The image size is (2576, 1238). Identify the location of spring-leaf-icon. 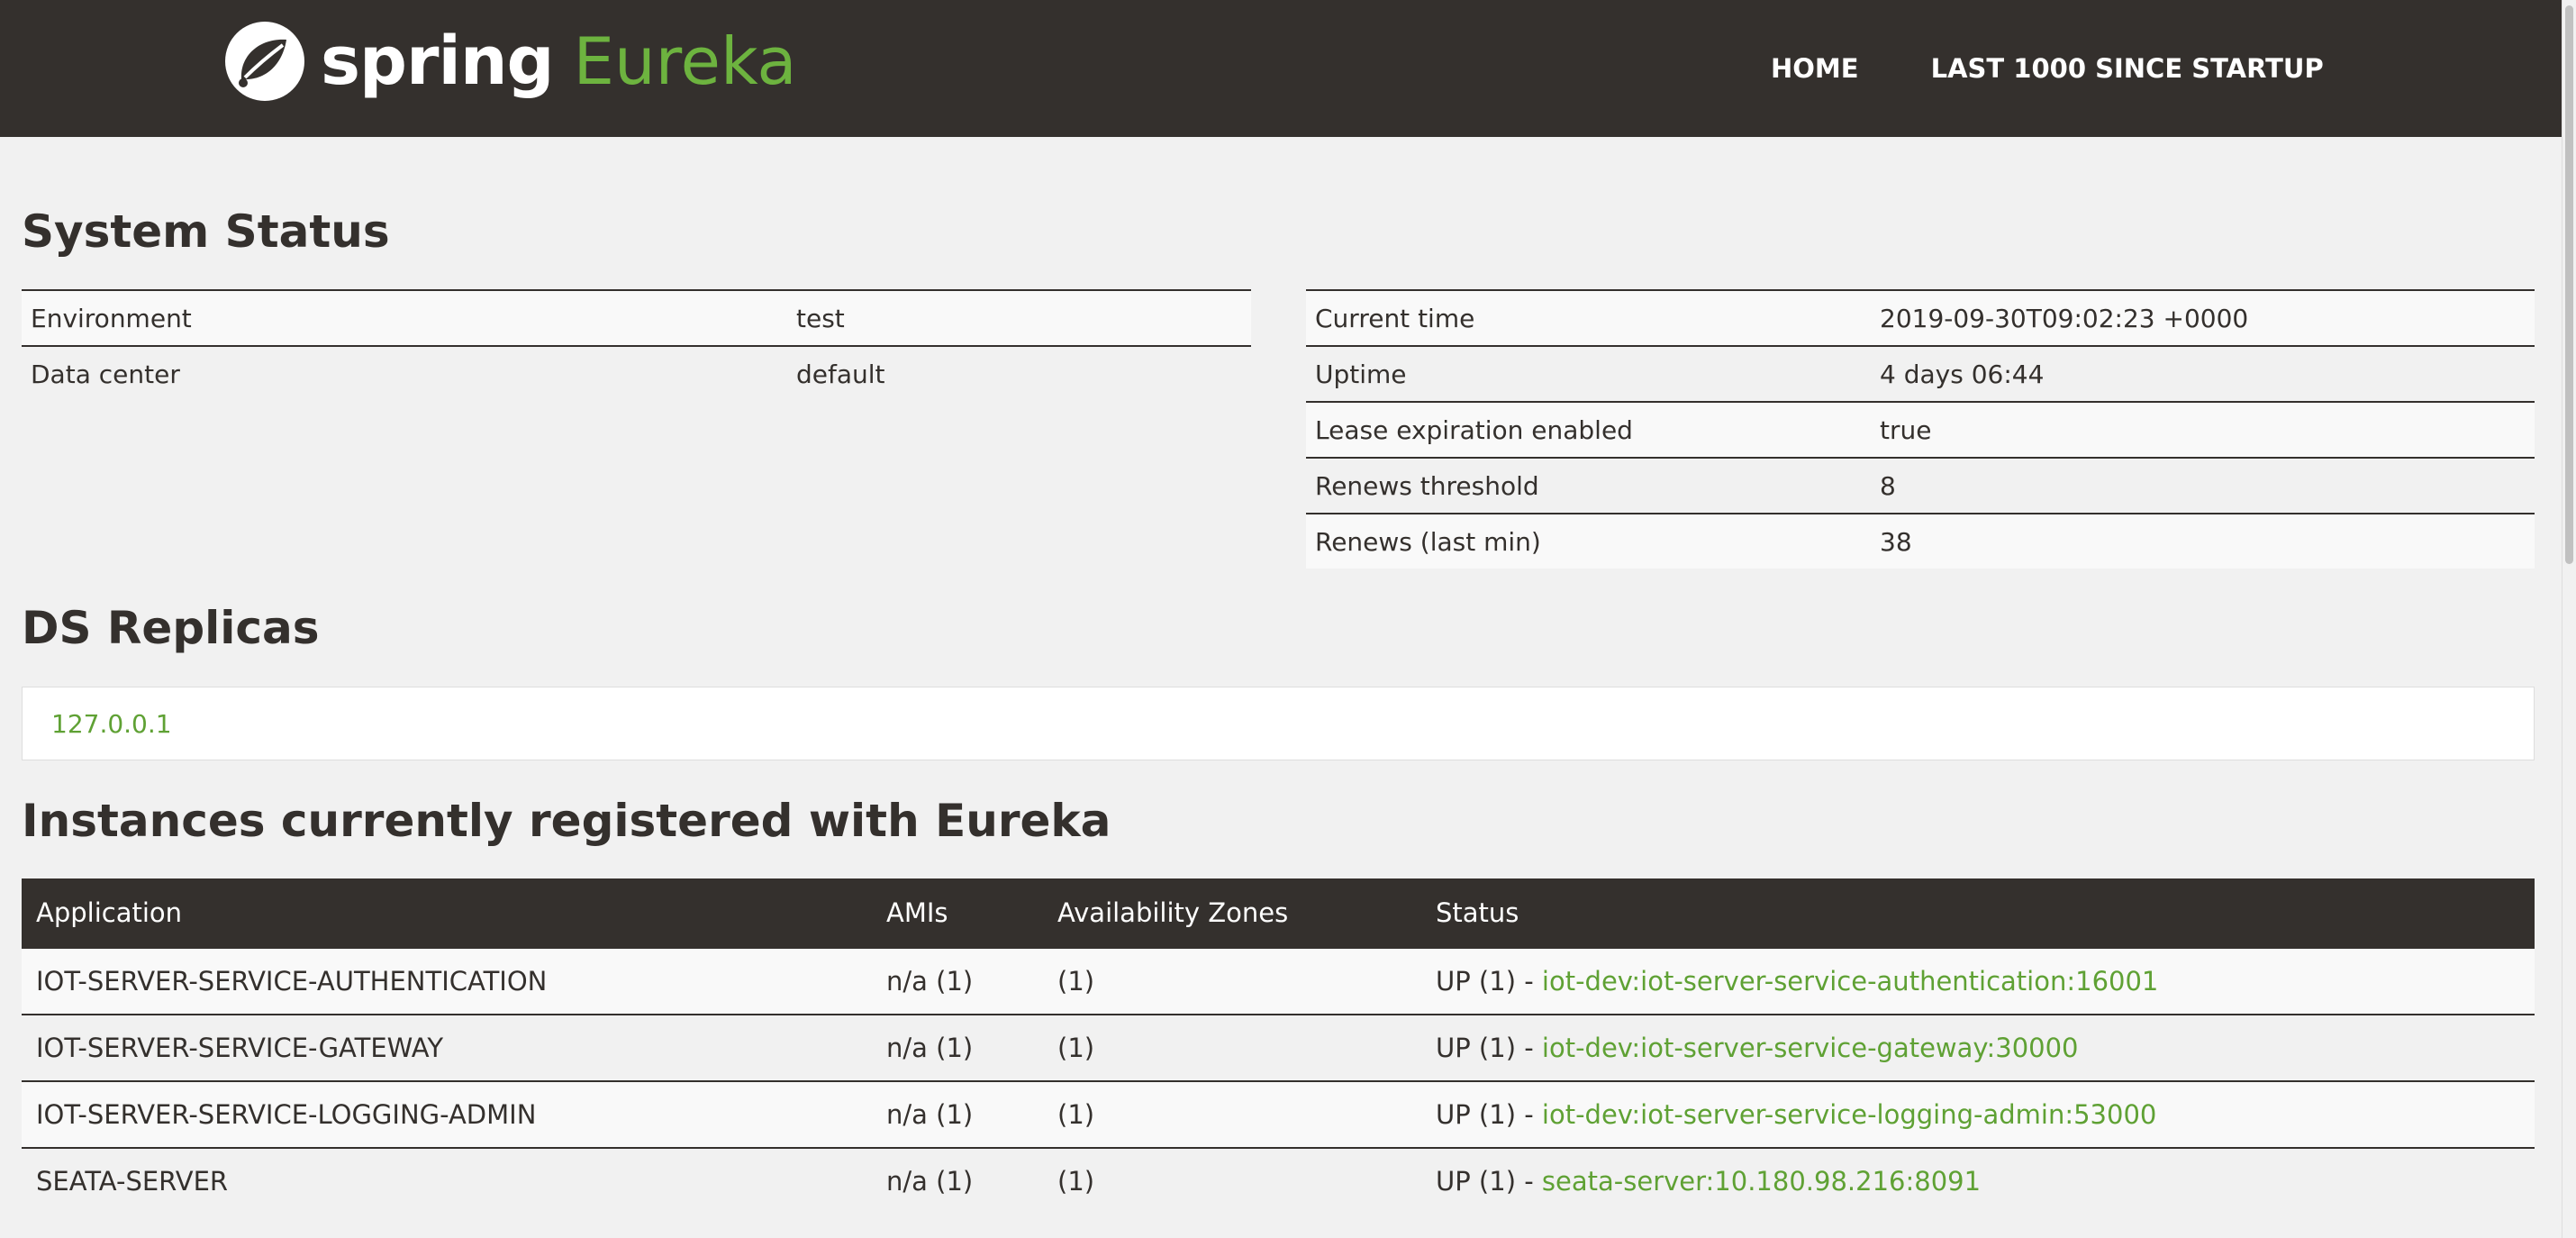
(264, 61).